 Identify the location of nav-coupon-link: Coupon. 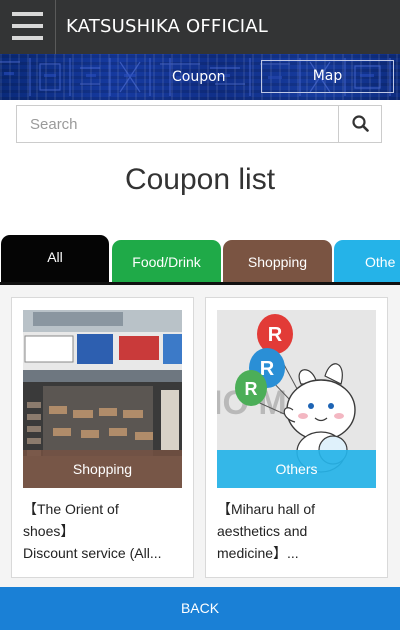
(199, 77).